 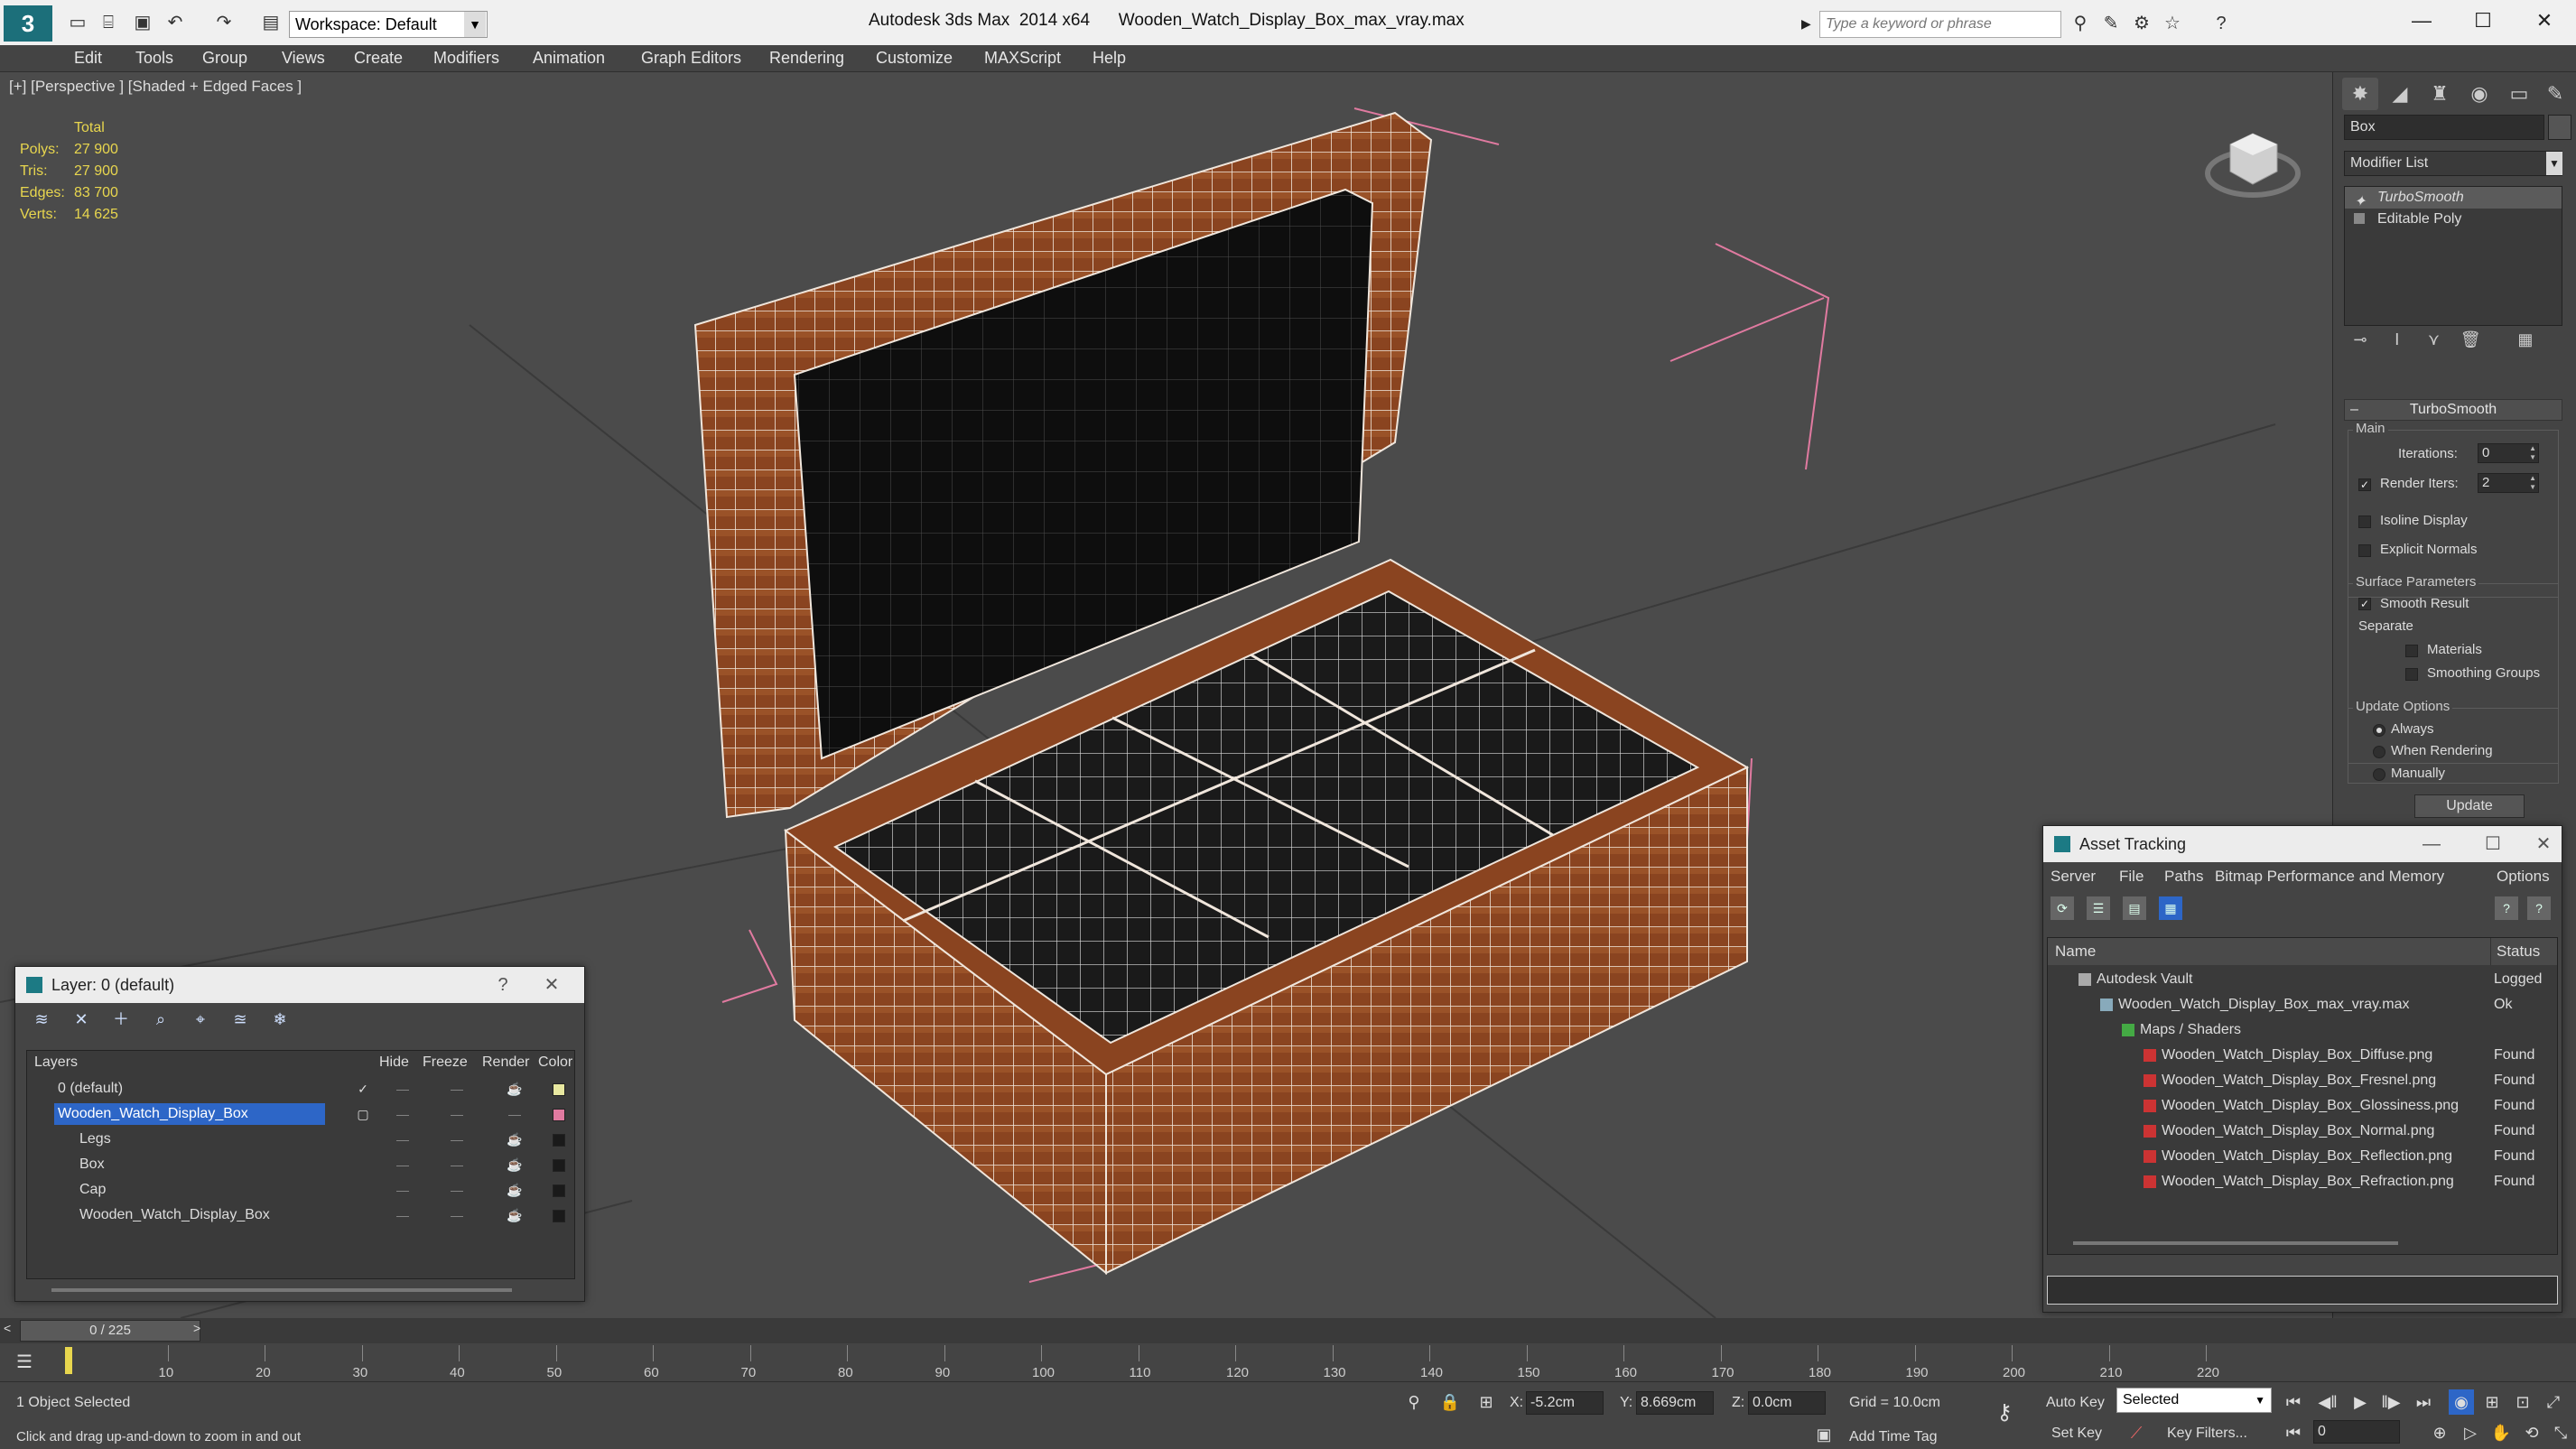 What do you see at coordinates (2519, 94) in the screenshot?
I see `display-tab-icon: ▭` at bounding box center [2519, 94].